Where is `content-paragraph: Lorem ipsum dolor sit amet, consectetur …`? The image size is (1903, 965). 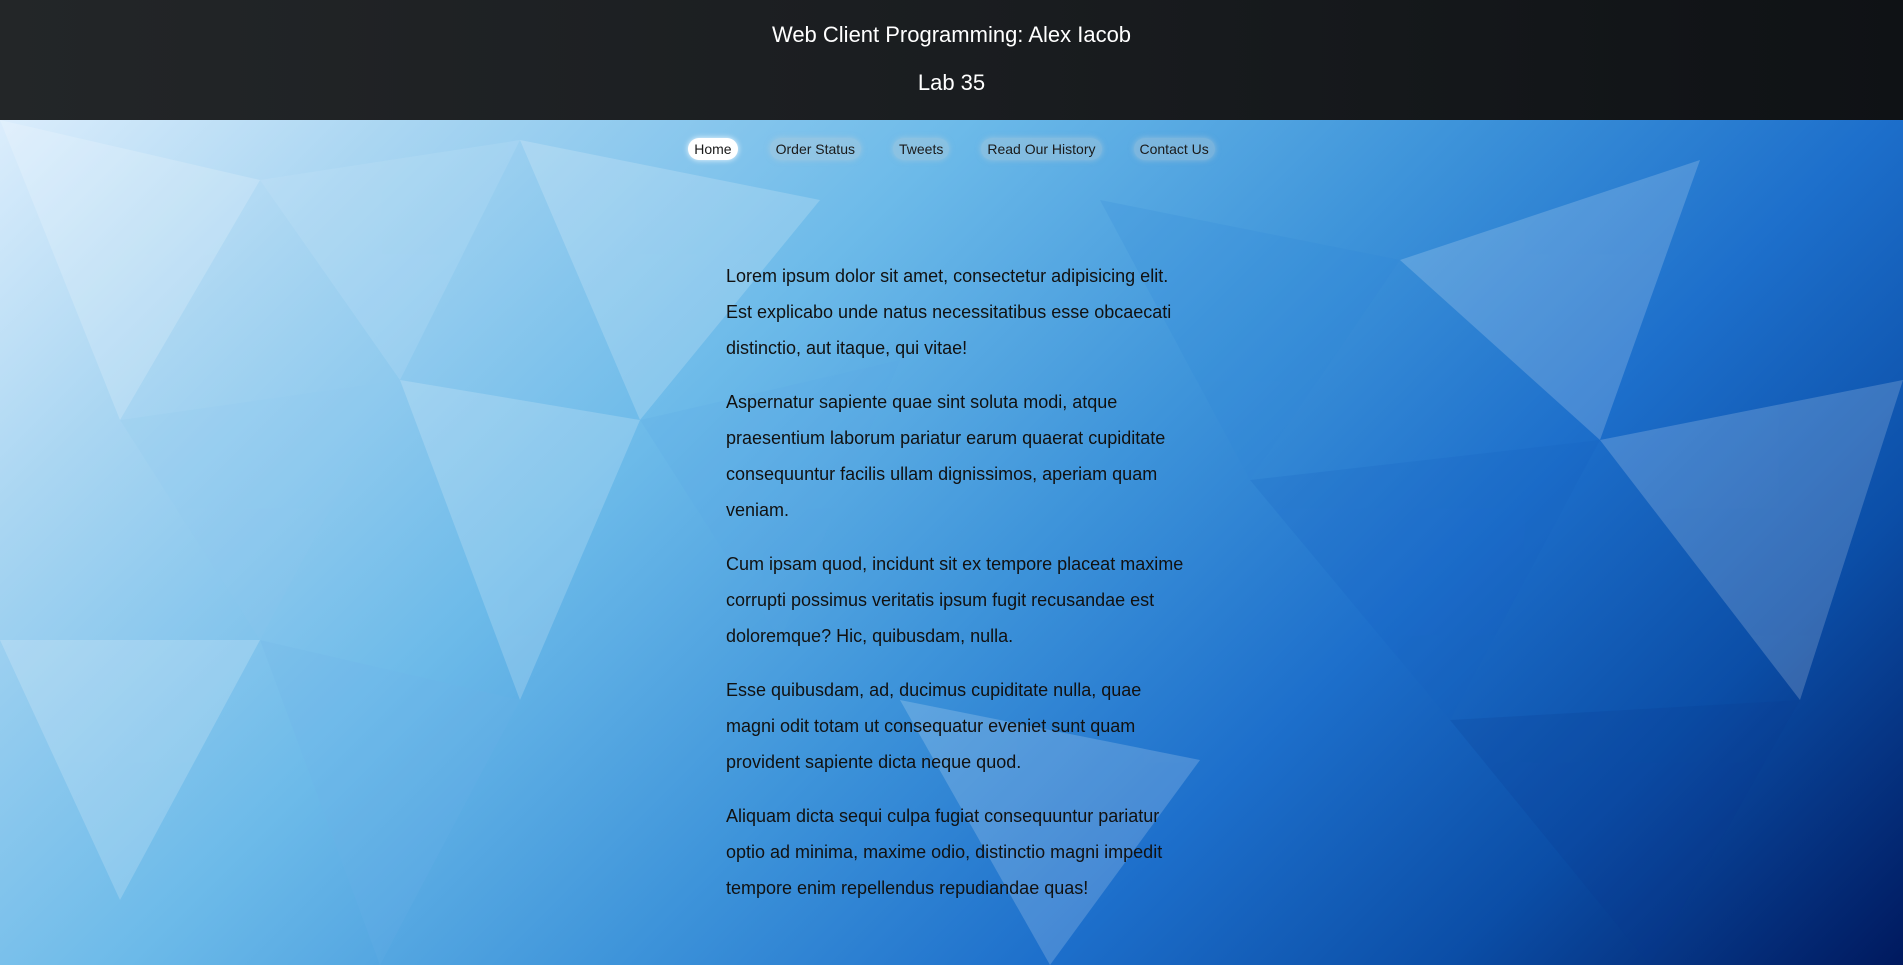
content-paragraph: Lorem ipsum dolor sit amet, consectetur … is located at coordinates (949, 312).